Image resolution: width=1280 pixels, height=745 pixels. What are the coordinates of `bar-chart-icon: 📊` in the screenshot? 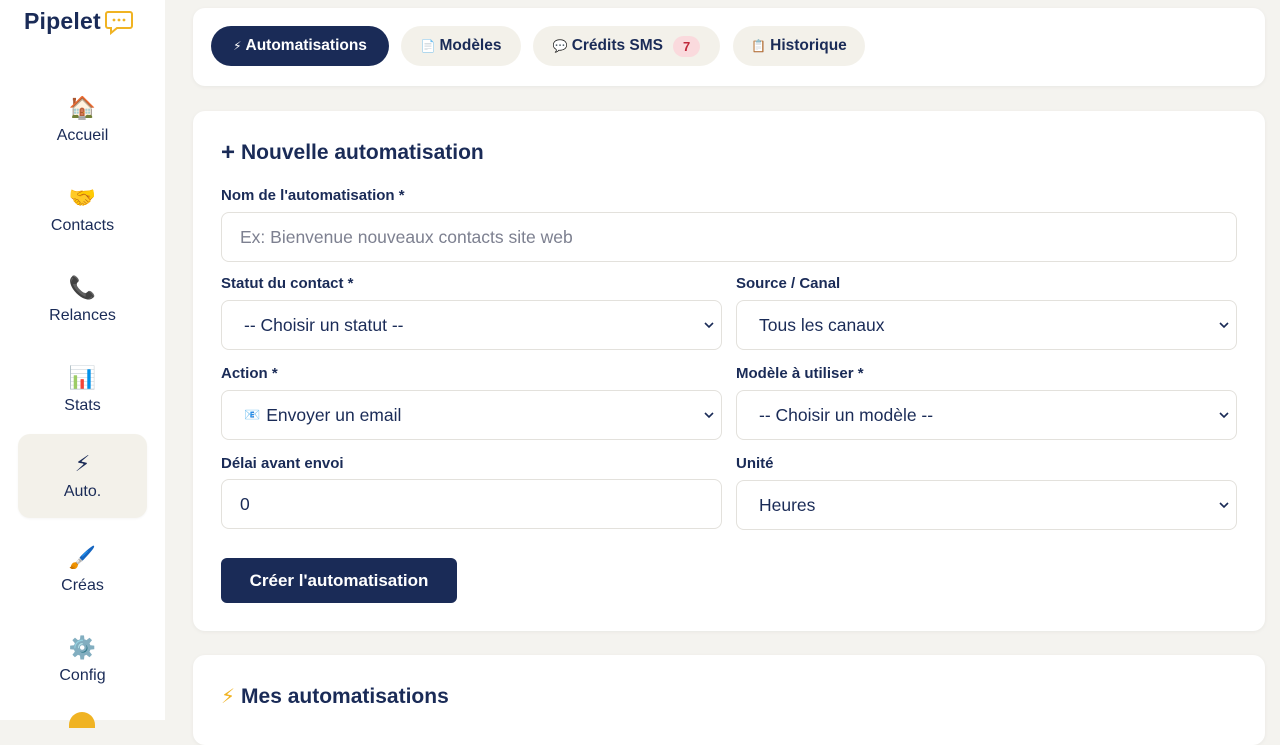 It's located at (82, 377).